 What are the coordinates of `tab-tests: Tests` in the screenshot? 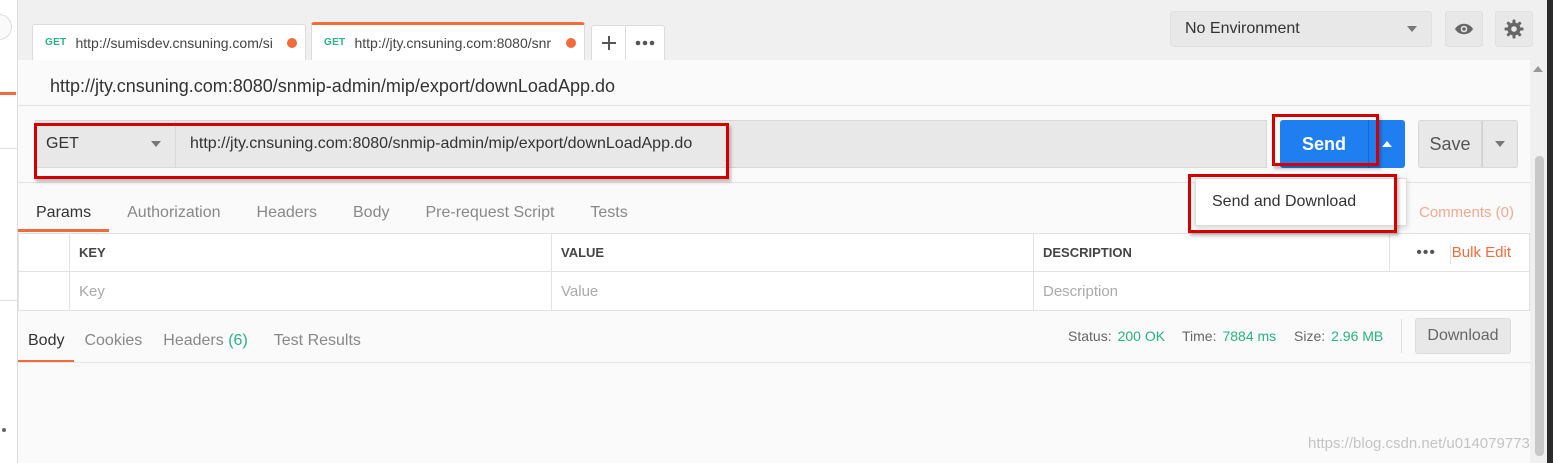 It's located at (608, 212).